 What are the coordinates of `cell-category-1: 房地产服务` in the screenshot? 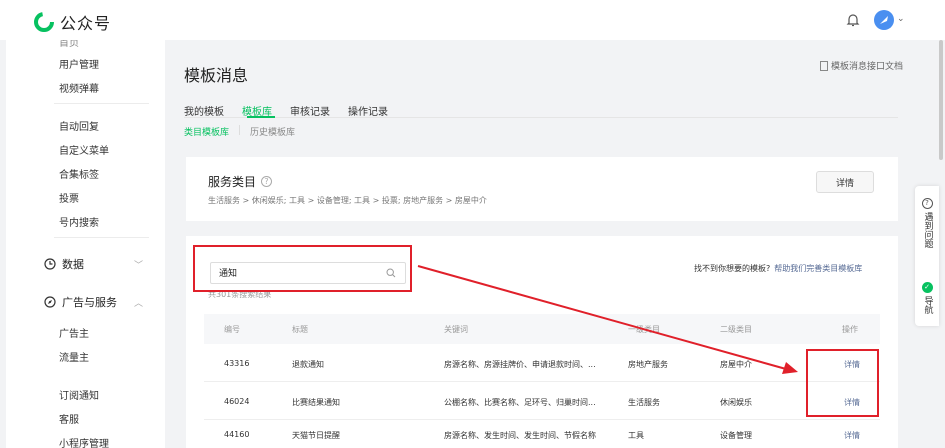 It's located at (648, 364).